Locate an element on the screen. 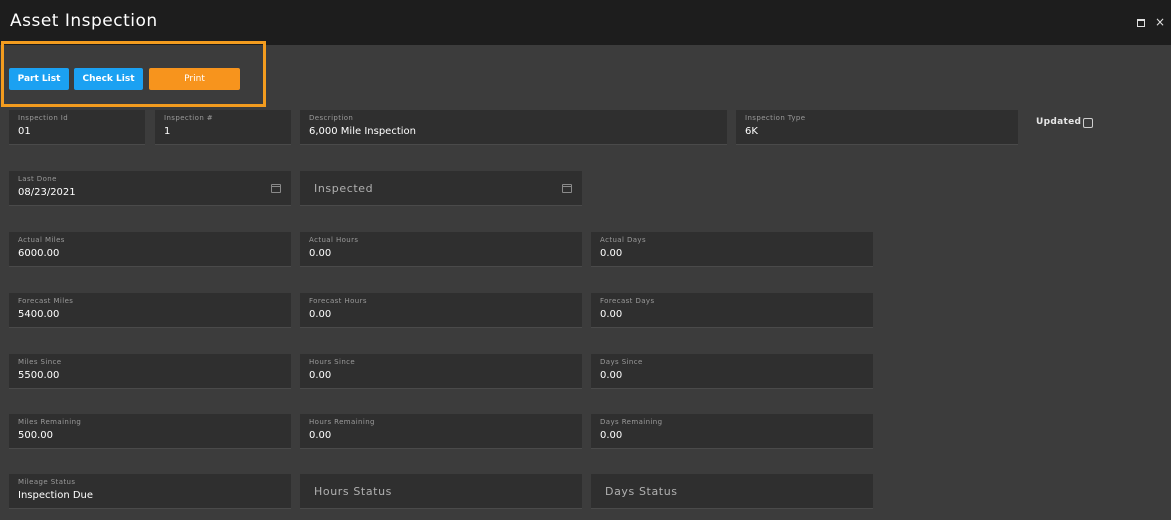 The height and width of the screenshot is (520, 1171). inspected-field: Inspected is located at coordinates (441, 188).